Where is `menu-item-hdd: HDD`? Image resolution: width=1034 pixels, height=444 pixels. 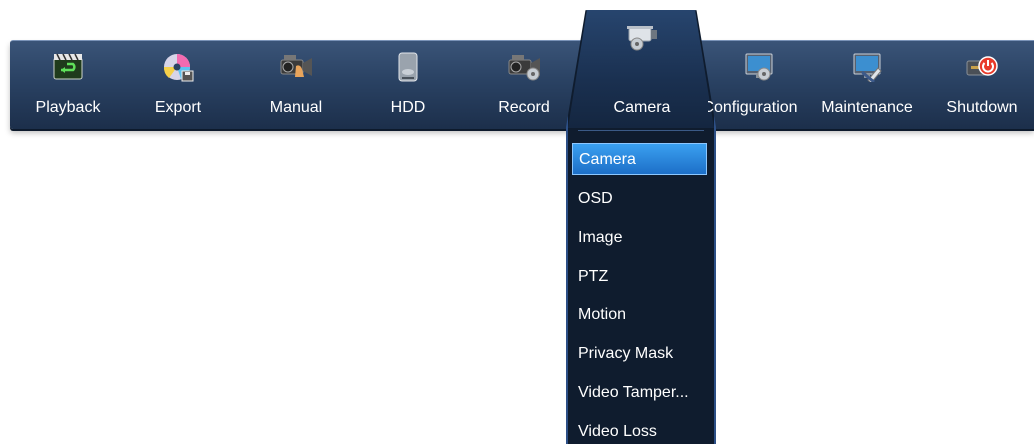 menu-item-hdd: HDD is located at coordinates (408, 84).